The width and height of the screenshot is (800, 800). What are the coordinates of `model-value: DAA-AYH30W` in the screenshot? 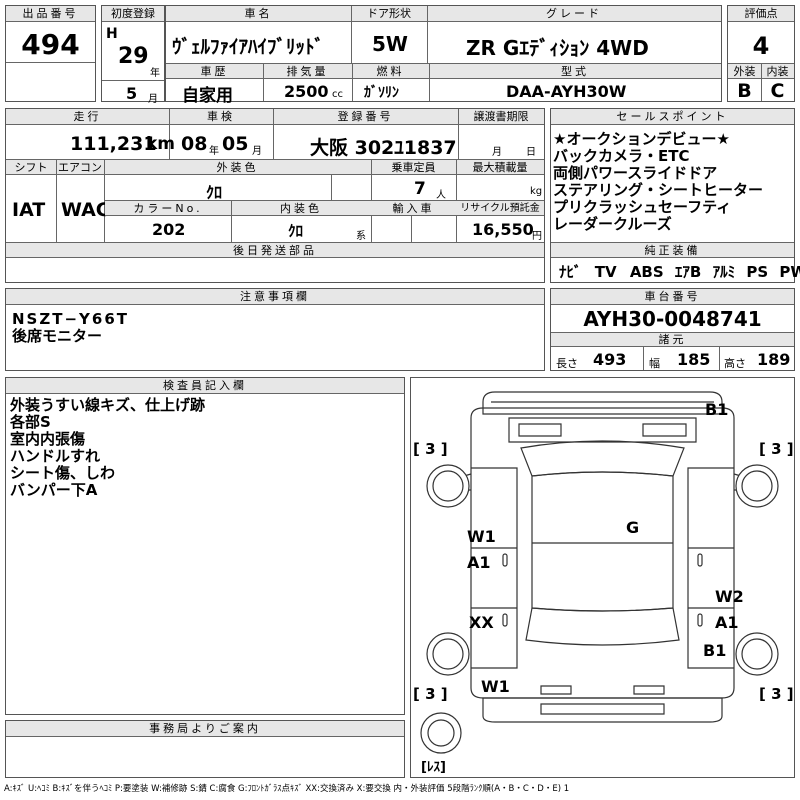 It's located at (566, 91).